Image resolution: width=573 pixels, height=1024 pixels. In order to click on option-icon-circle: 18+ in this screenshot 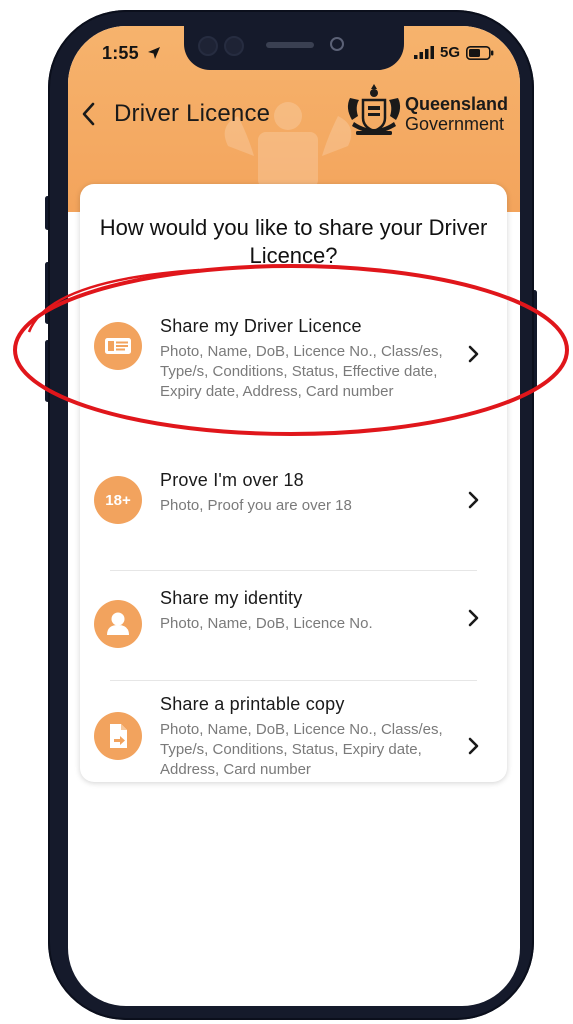, I will do `click(118, 500)`.